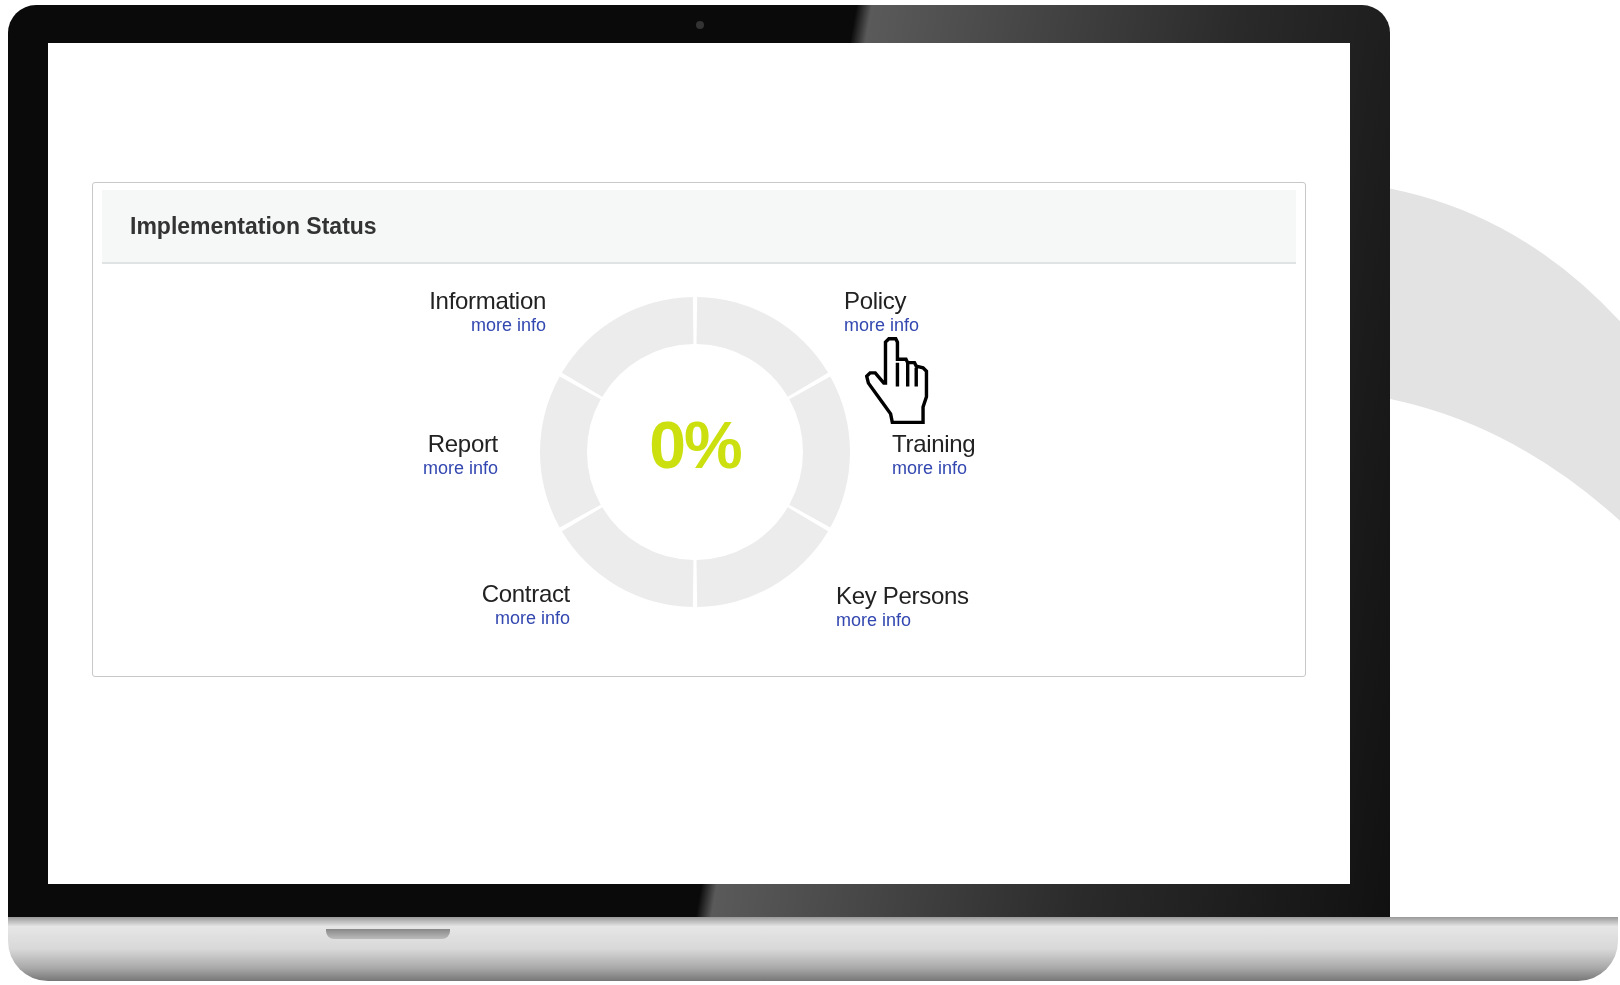 The width and height of the screenshot is (1620, 985). Describe the element at coordinates (875, 301) in the screenshot. I see `area-label: Policy` at that location.